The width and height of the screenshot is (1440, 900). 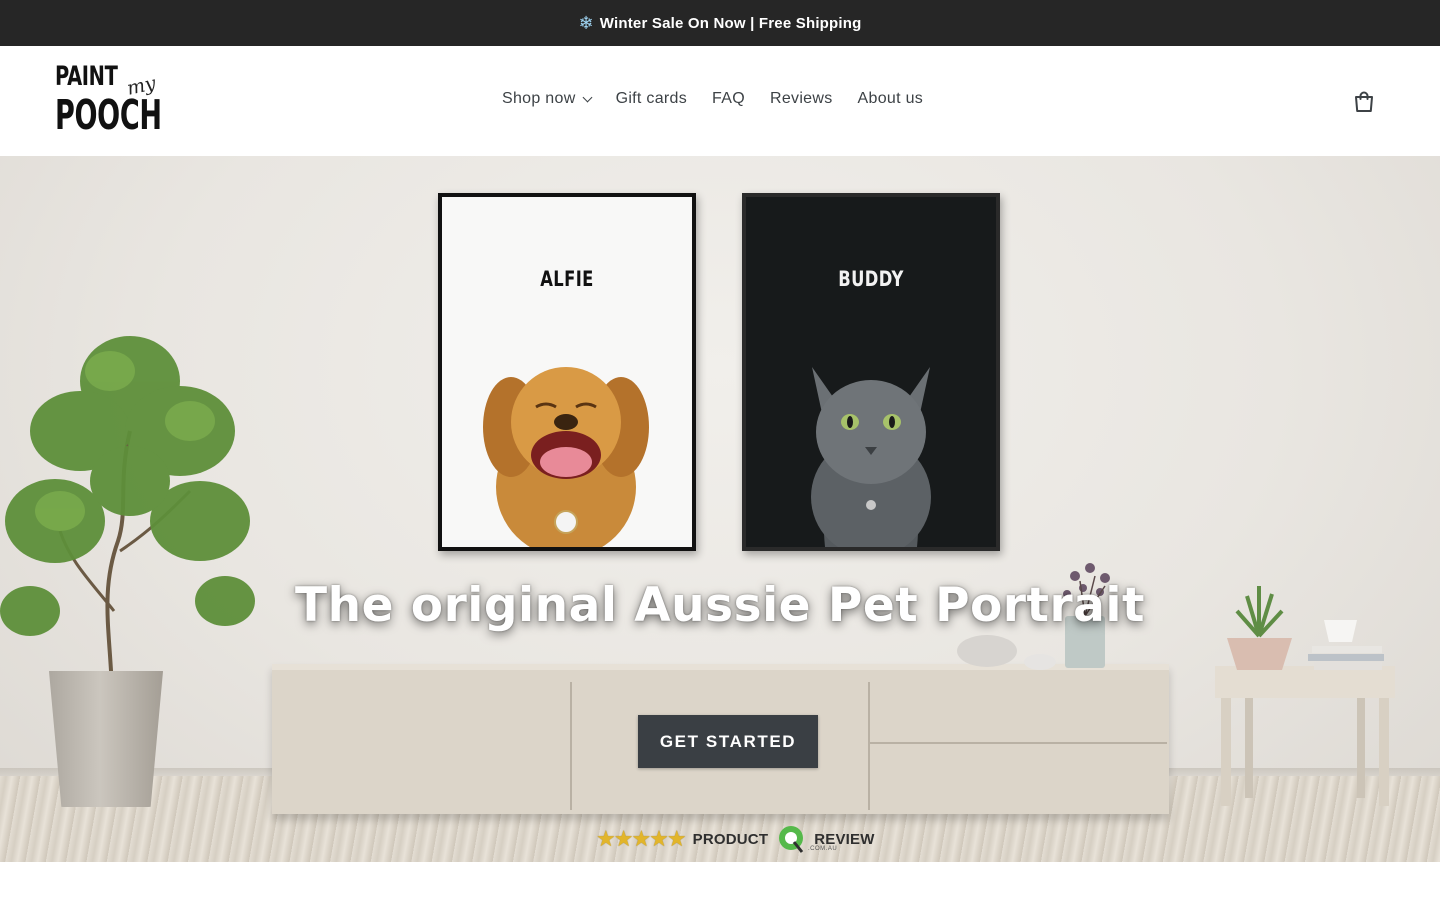 I want to click on portrait-frame-alfie: ALFIE, so click(x=567, y=372).